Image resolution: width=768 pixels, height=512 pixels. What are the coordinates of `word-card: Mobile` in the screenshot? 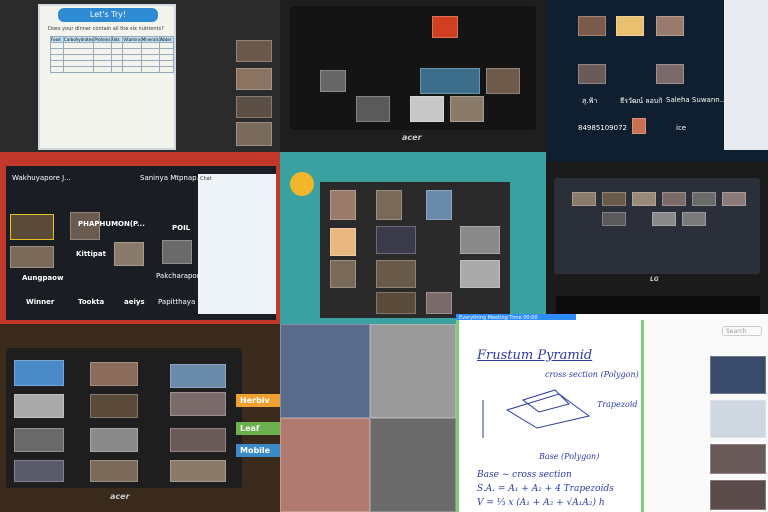 It's located at (258, 450).